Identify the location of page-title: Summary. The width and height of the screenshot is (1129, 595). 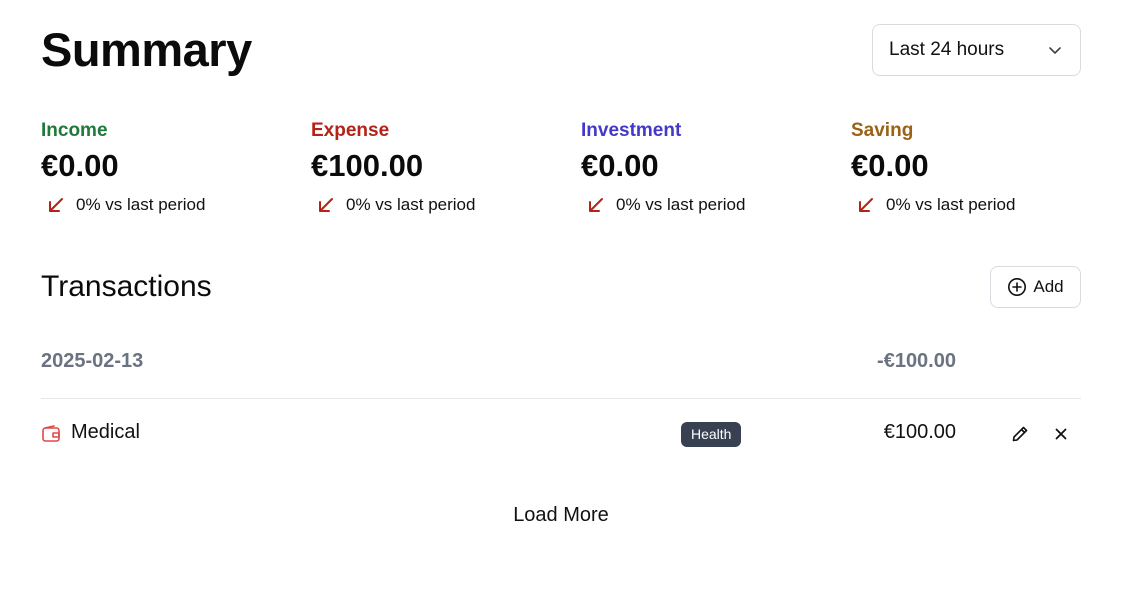
(146, 49).